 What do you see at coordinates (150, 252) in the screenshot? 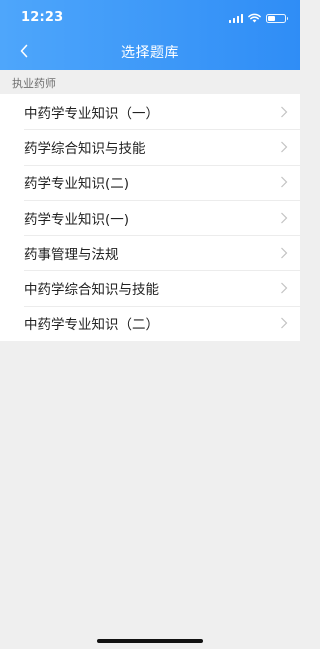
I see `list-item: 药事管理与法规` at bounding box center [150, 252].